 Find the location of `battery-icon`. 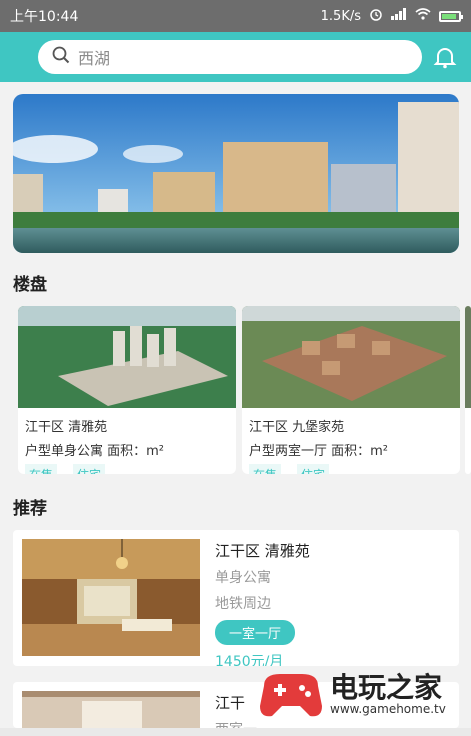

battery-icon is located at coordinates (451, 16).